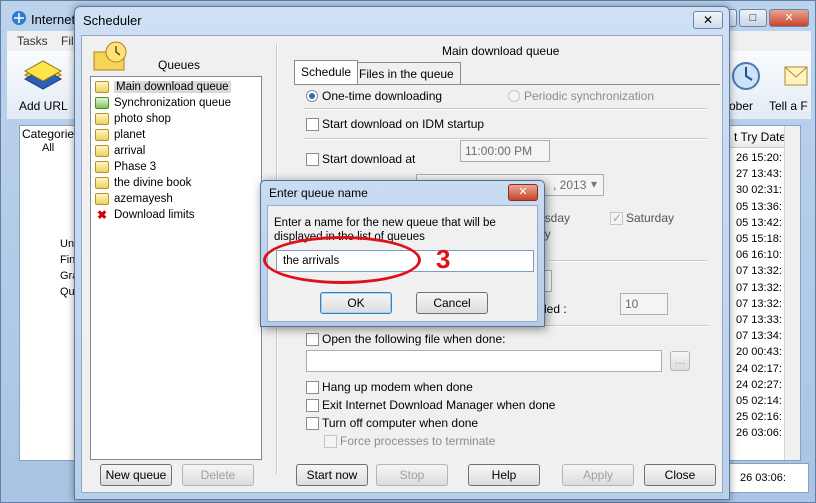 This screenshot has width=816, height=503. I want to click on list-item: 07 13:33:, so click(759, 320).